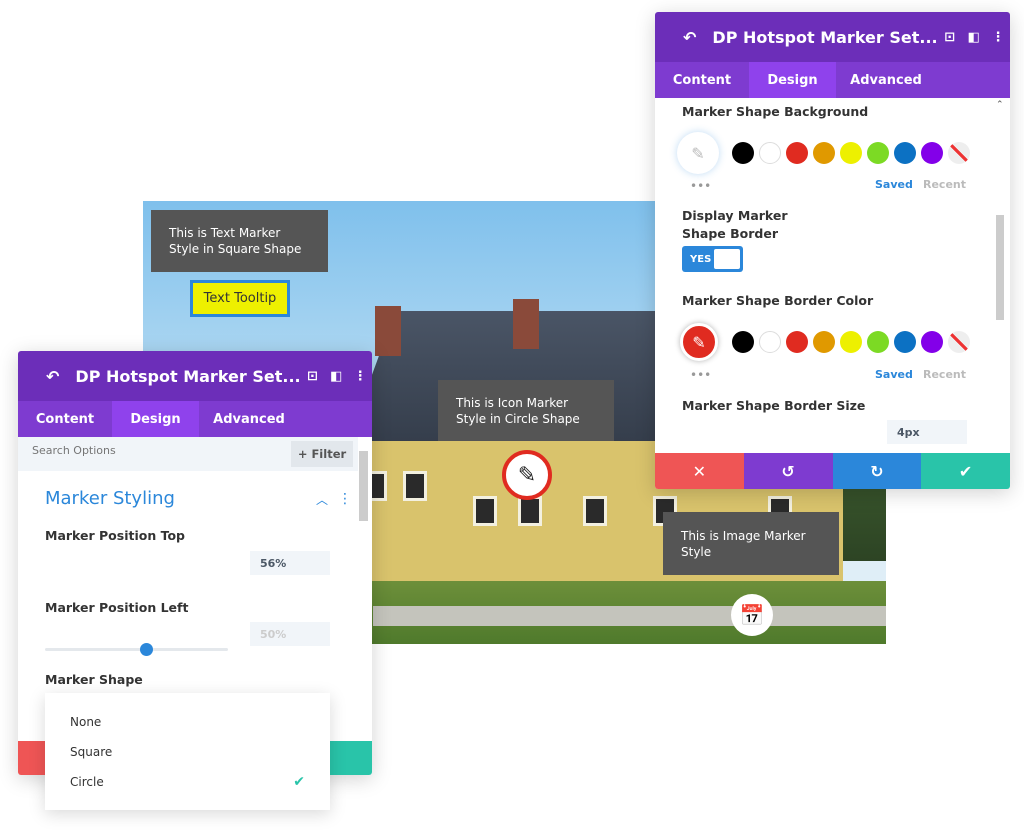 The width and height of the screenshot is (1024, 835). I want to click on image-marker-calendar-icon: 📅, so click(752, 615).